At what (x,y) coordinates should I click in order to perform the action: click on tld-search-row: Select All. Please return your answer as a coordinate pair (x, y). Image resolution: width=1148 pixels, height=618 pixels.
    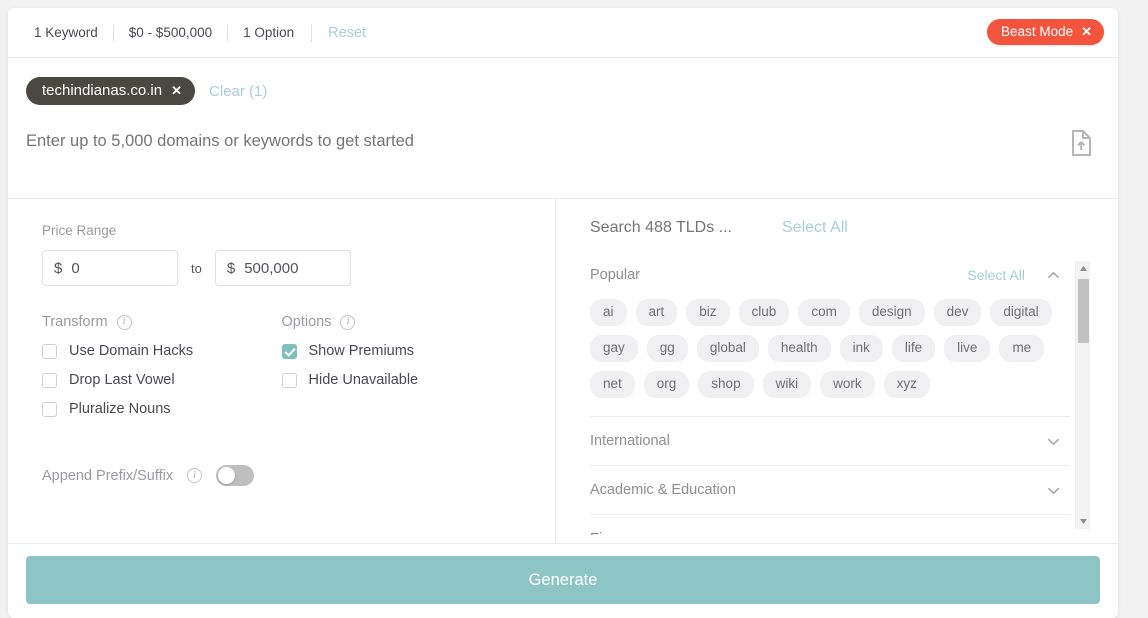
    Looking at the image, I should click on (854, 228).